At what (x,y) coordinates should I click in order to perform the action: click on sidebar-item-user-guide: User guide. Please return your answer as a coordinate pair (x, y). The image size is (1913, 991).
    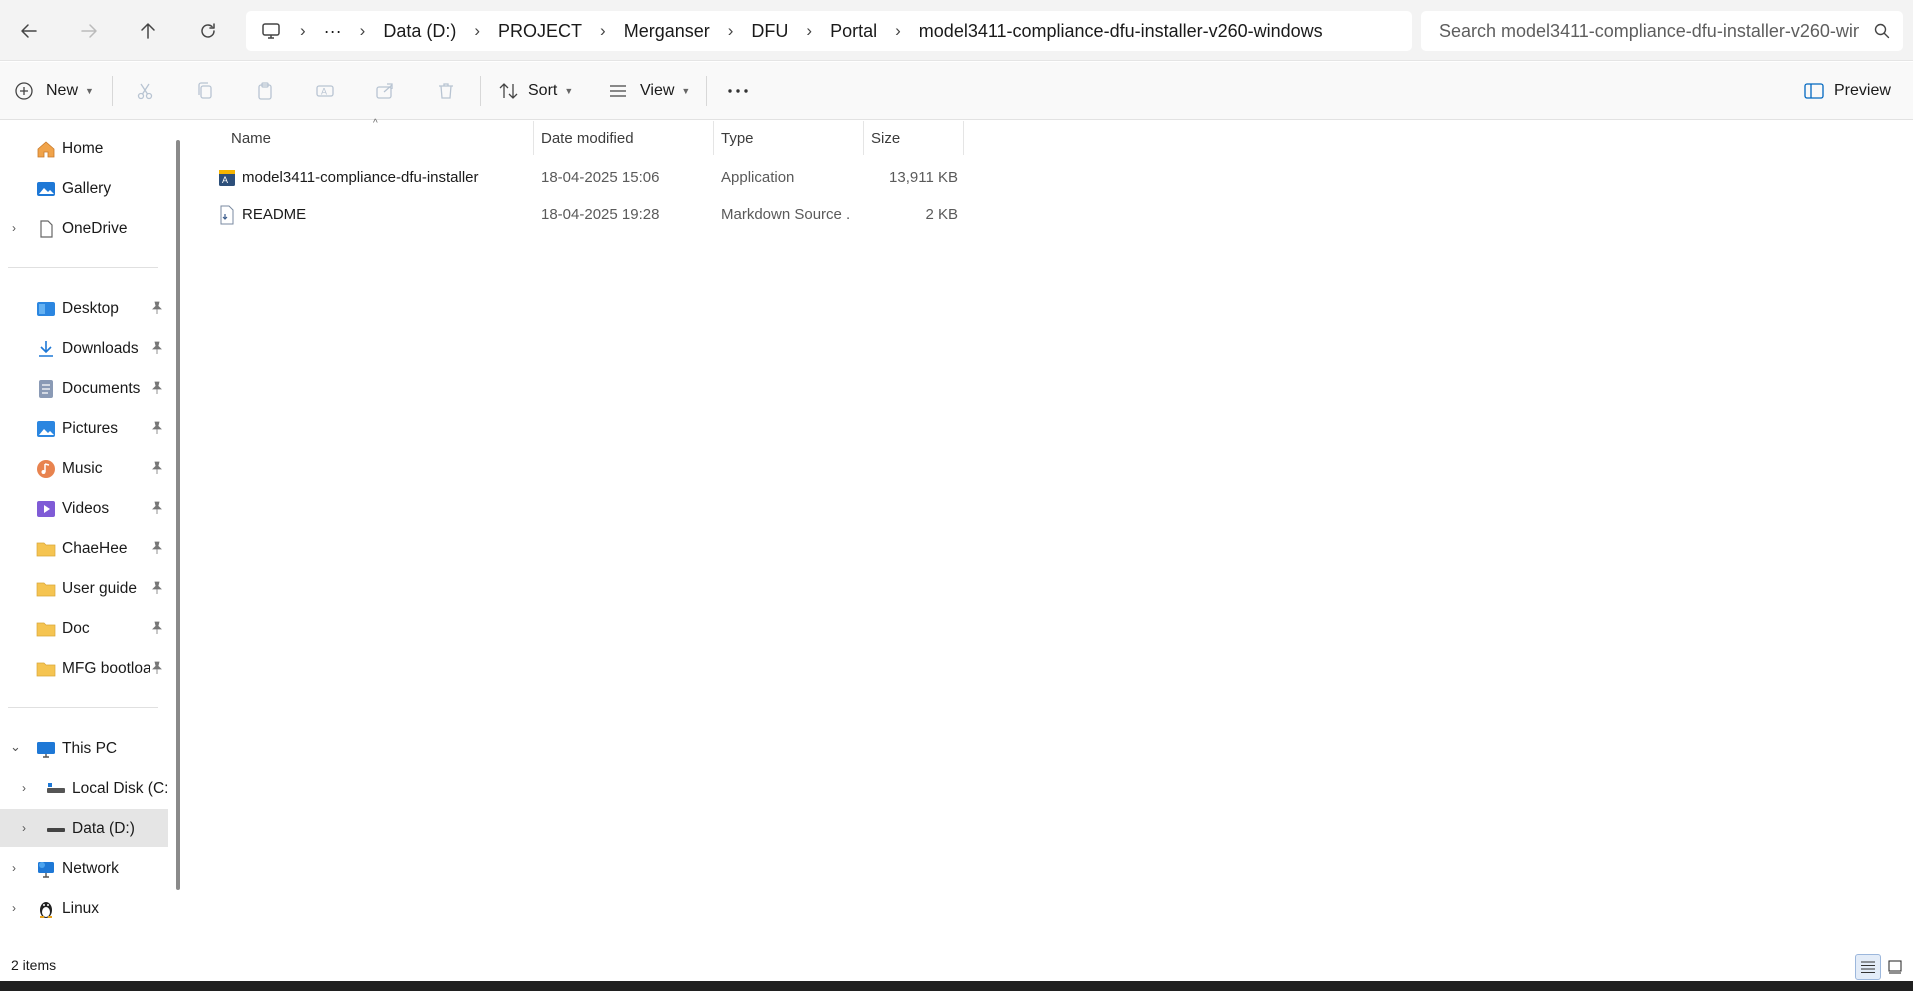
    Looking at the image, I should click on (84, 588).